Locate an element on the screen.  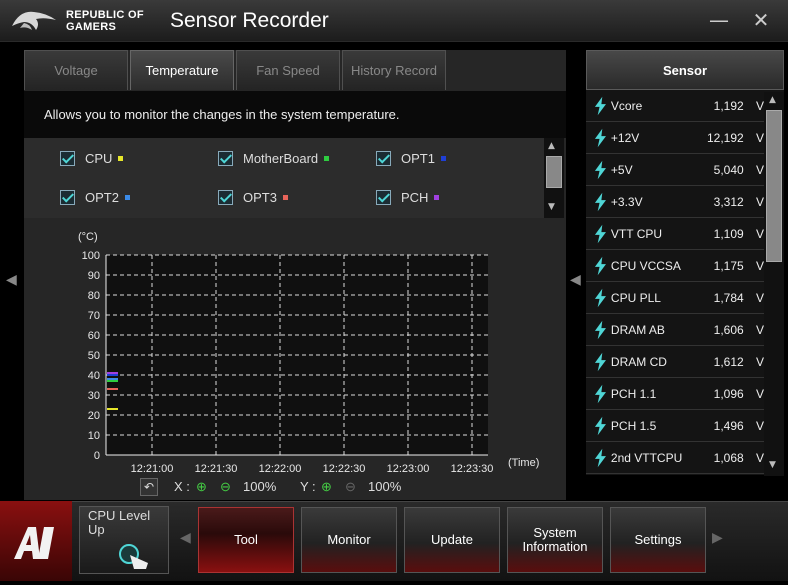
nav-next-arrow-icon: ▶ is located at coordinates (717, 538).